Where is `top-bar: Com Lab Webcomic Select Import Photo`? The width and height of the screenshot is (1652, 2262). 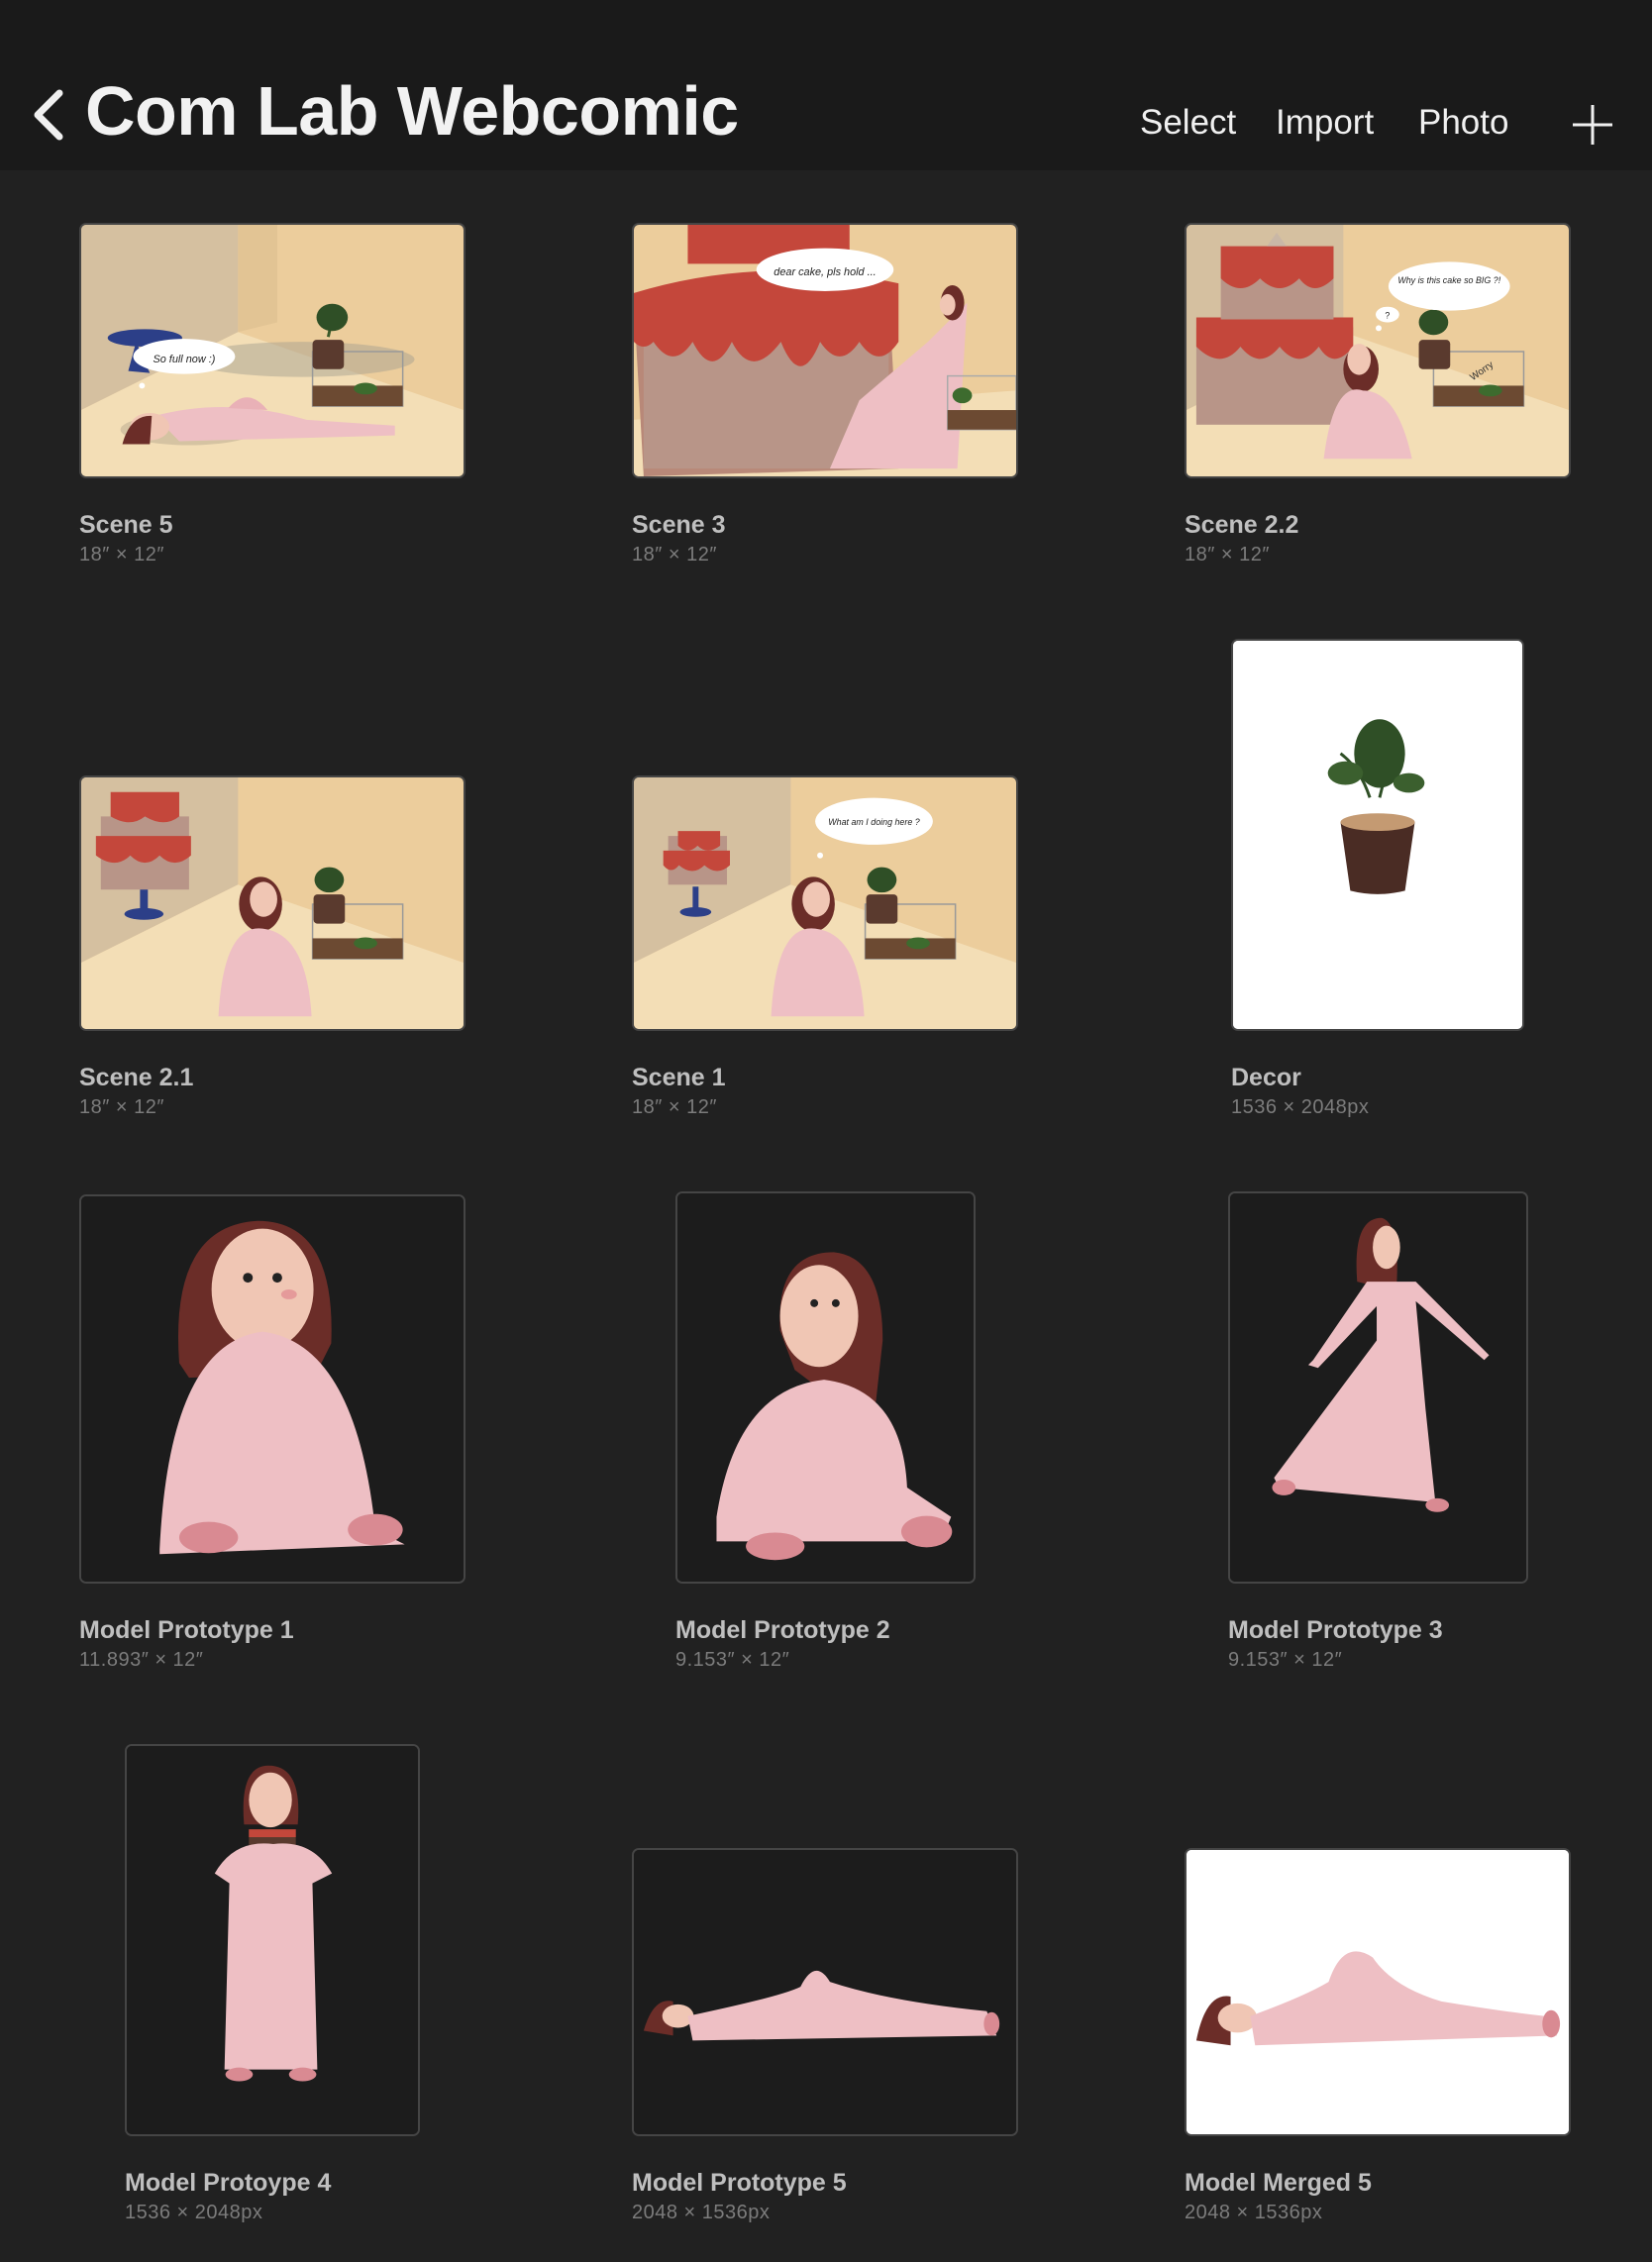 top-bar: Com Lab Webcomic Select Import Photo is located at coordinates (826, 85).